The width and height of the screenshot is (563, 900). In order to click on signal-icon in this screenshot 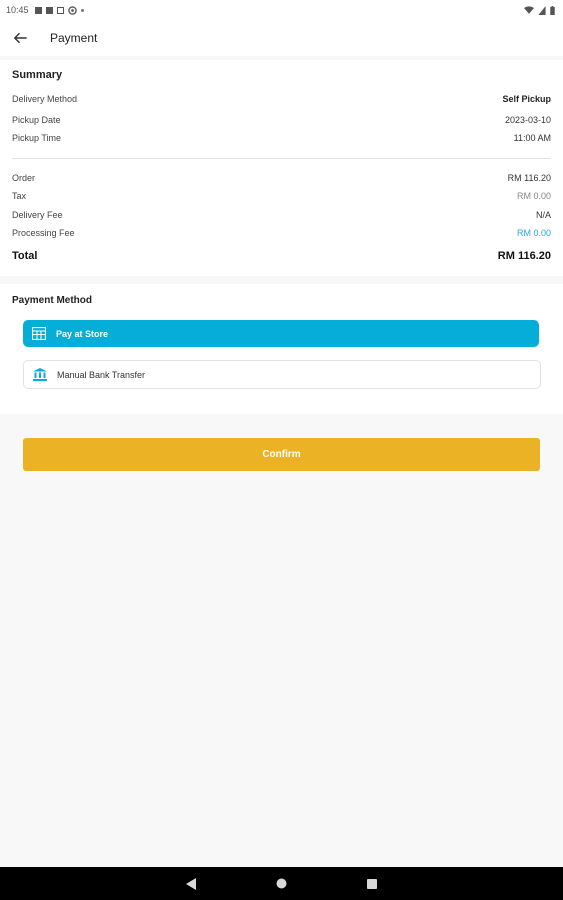, I will do `click(542, 10)`.